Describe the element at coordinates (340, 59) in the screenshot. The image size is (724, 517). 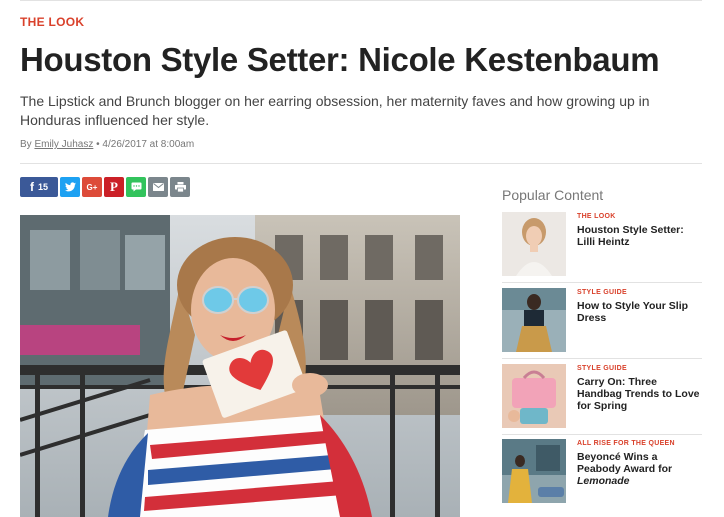
I see `article-title: Houston Style Setter: Nicole Kestenbaum` at that location.